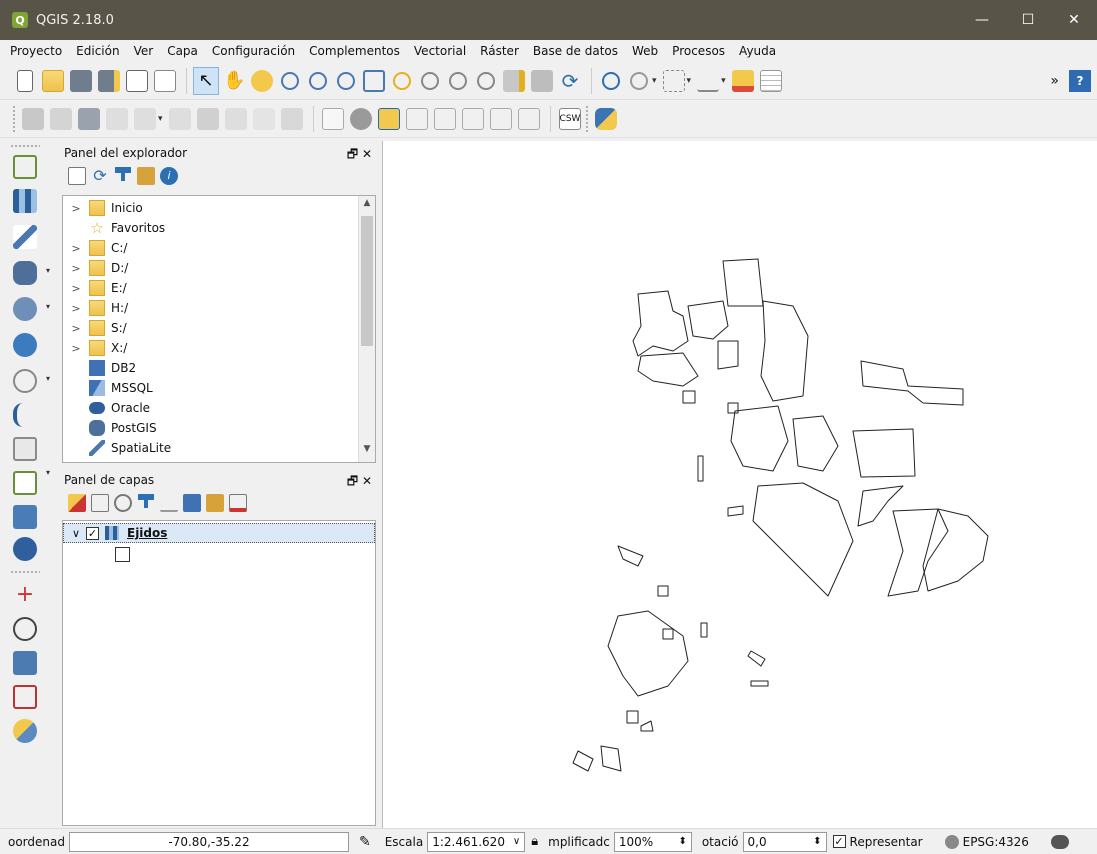  I want to click on zoom-in-button, so click(290, 81).